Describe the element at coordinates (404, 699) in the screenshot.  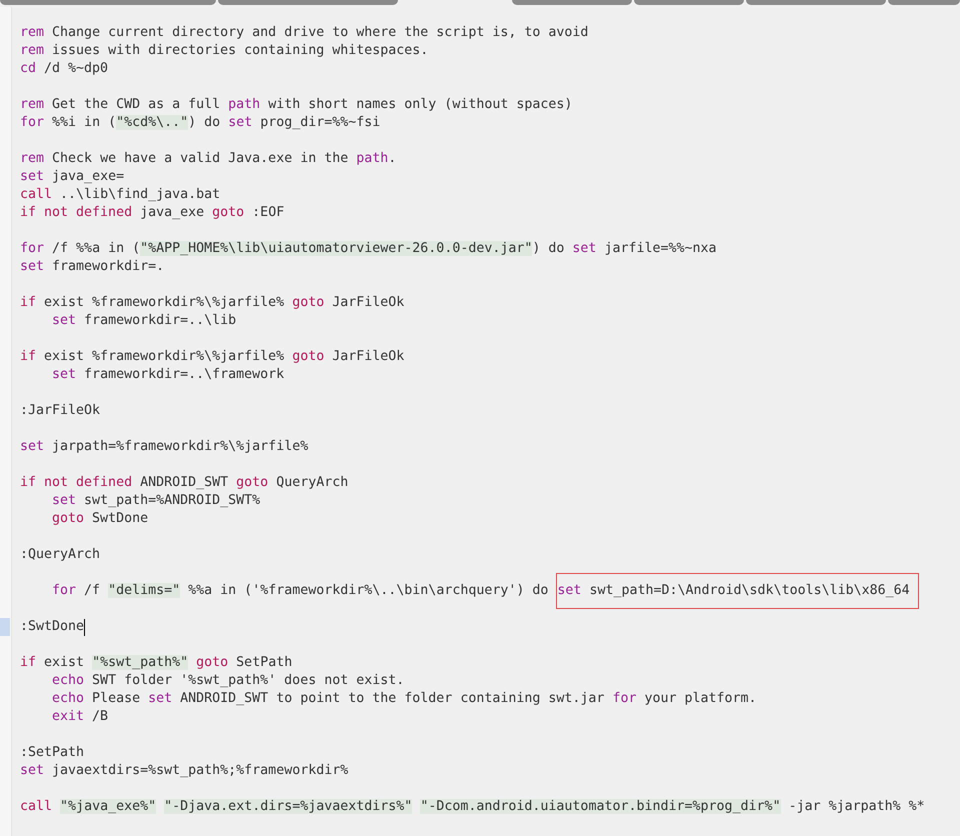
I see `code-line: echo Please set ANDROID_SWT to point to the folder containing swt.jar for your platform.` at that location.